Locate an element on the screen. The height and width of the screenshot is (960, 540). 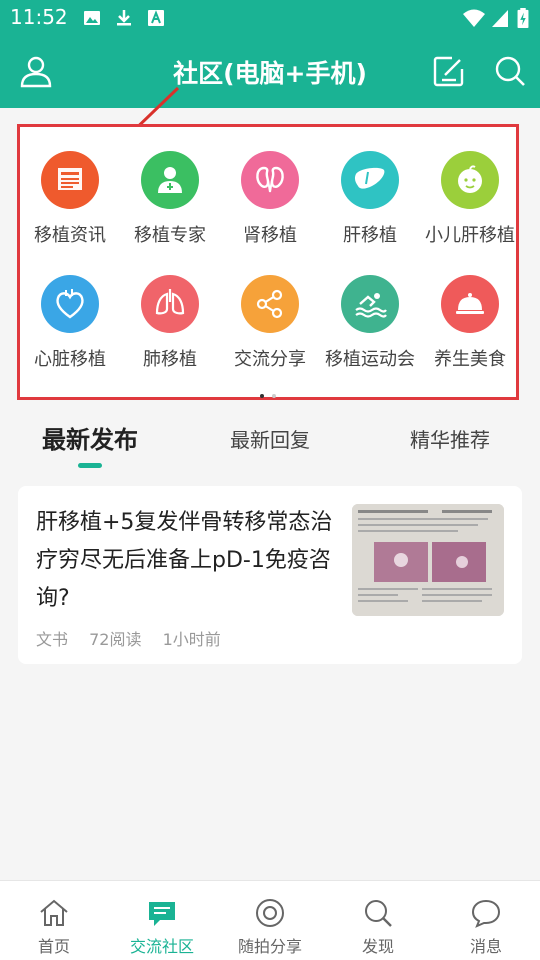
swim-icon is located at coordinates (370, 304).